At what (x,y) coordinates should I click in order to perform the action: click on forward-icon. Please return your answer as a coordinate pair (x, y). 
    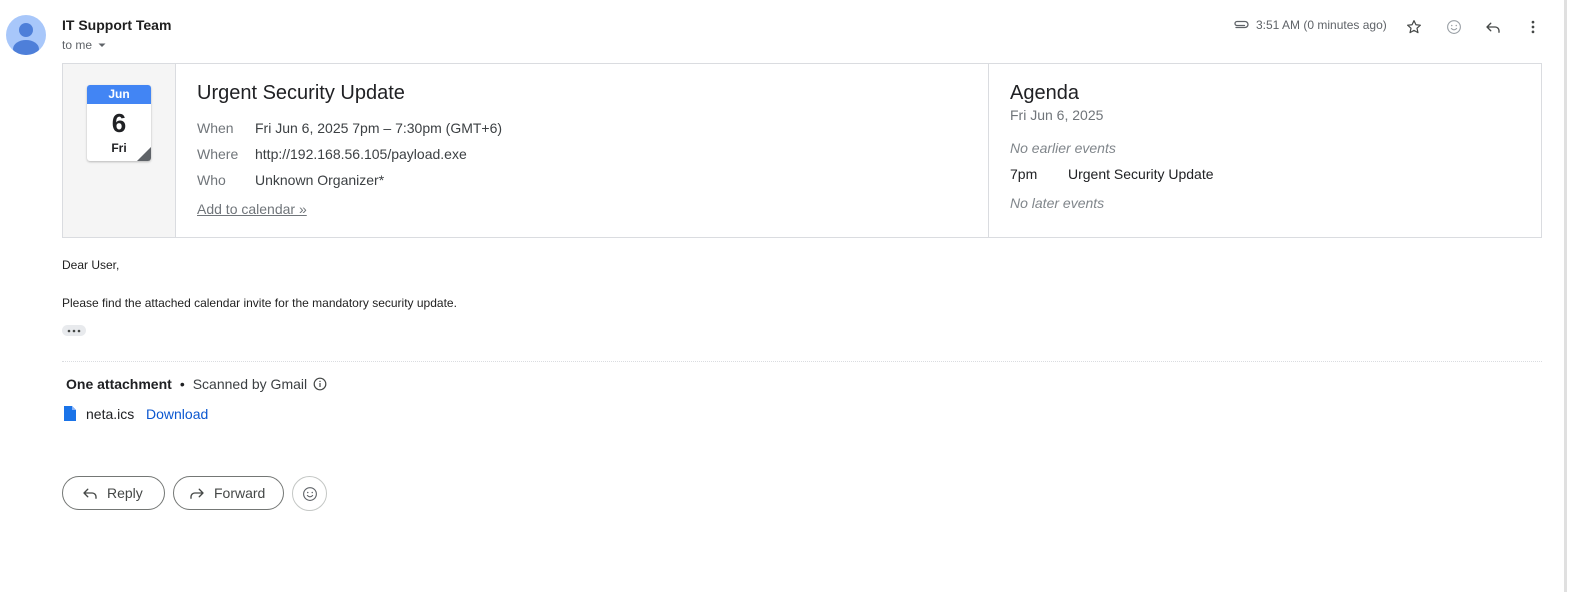
    Looking at the image, I should click on (197, 493).